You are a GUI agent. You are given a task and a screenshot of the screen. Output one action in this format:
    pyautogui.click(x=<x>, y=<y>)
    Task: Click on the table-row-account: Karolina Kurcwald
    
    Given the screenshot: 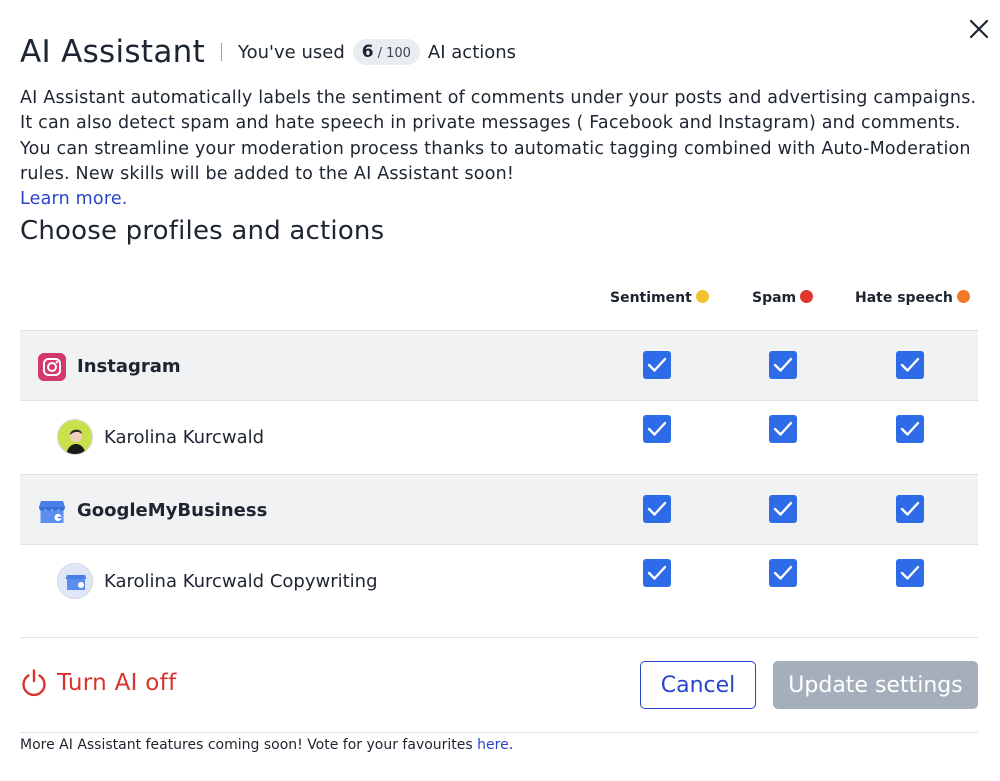 What is the action you would take?
    pyautogui.click(x=499, y=437)
    